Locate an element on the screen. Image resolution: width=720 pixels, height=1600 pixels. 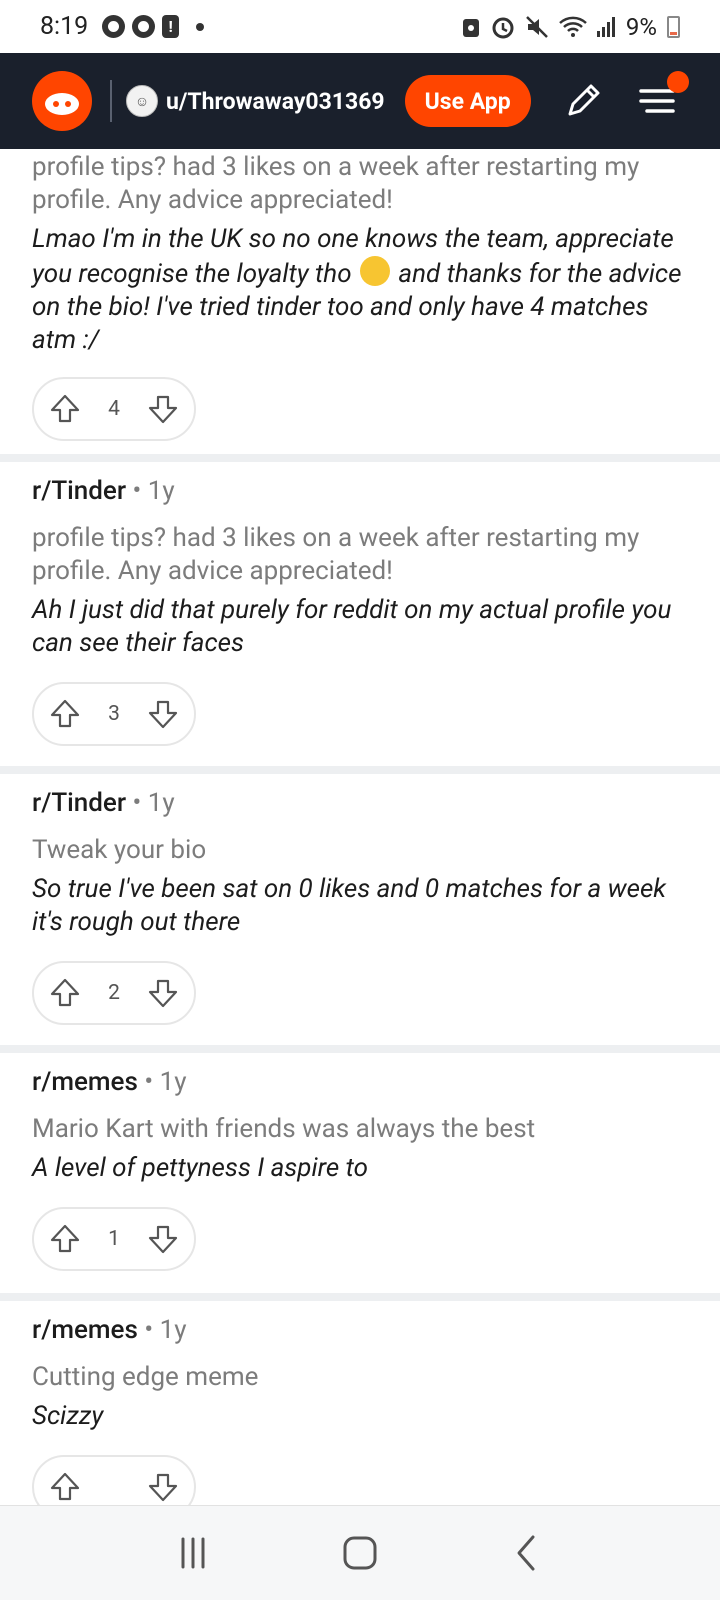
system-navigation-bar is located at coordinates (360, 1552).